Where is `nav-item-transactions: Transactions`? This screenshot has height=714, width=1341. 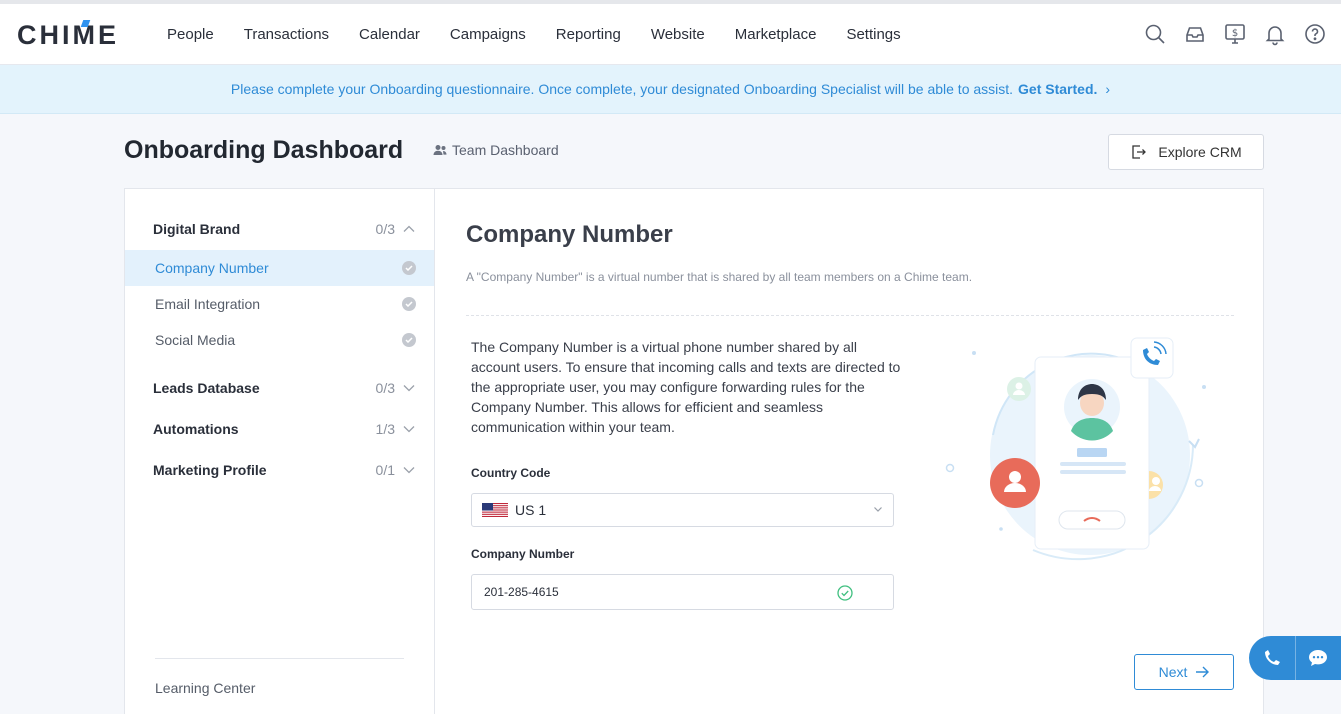
nav-item-transactions: Transactions is located at coordinates (286, 34).